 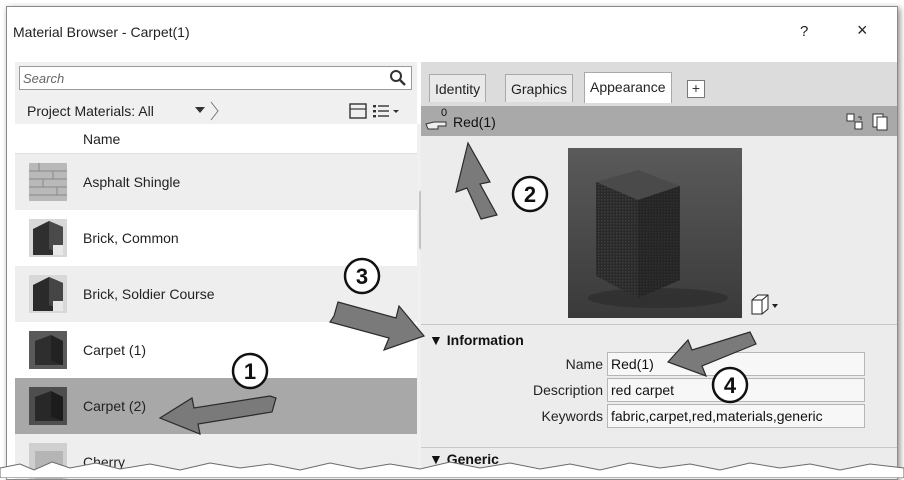 What do you see at coordinates (452, 469) in the screenshot?
I see `torn-edge` at bounding box center [452, 469].